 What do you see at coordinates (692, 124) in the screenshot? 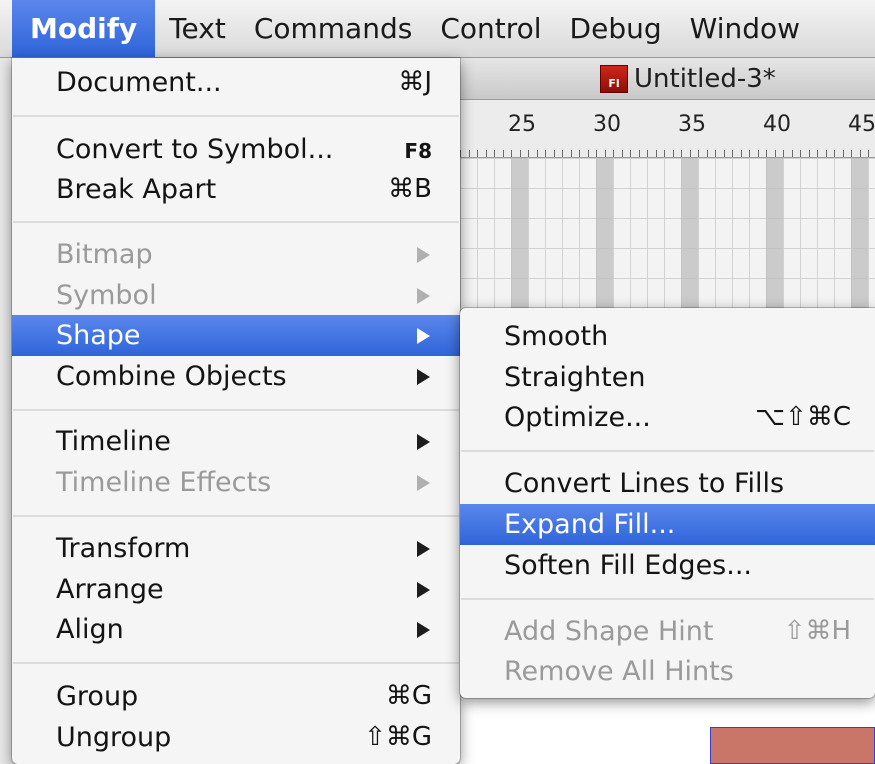
I see `ruler-label: 35` at bounding box center [692, 124].